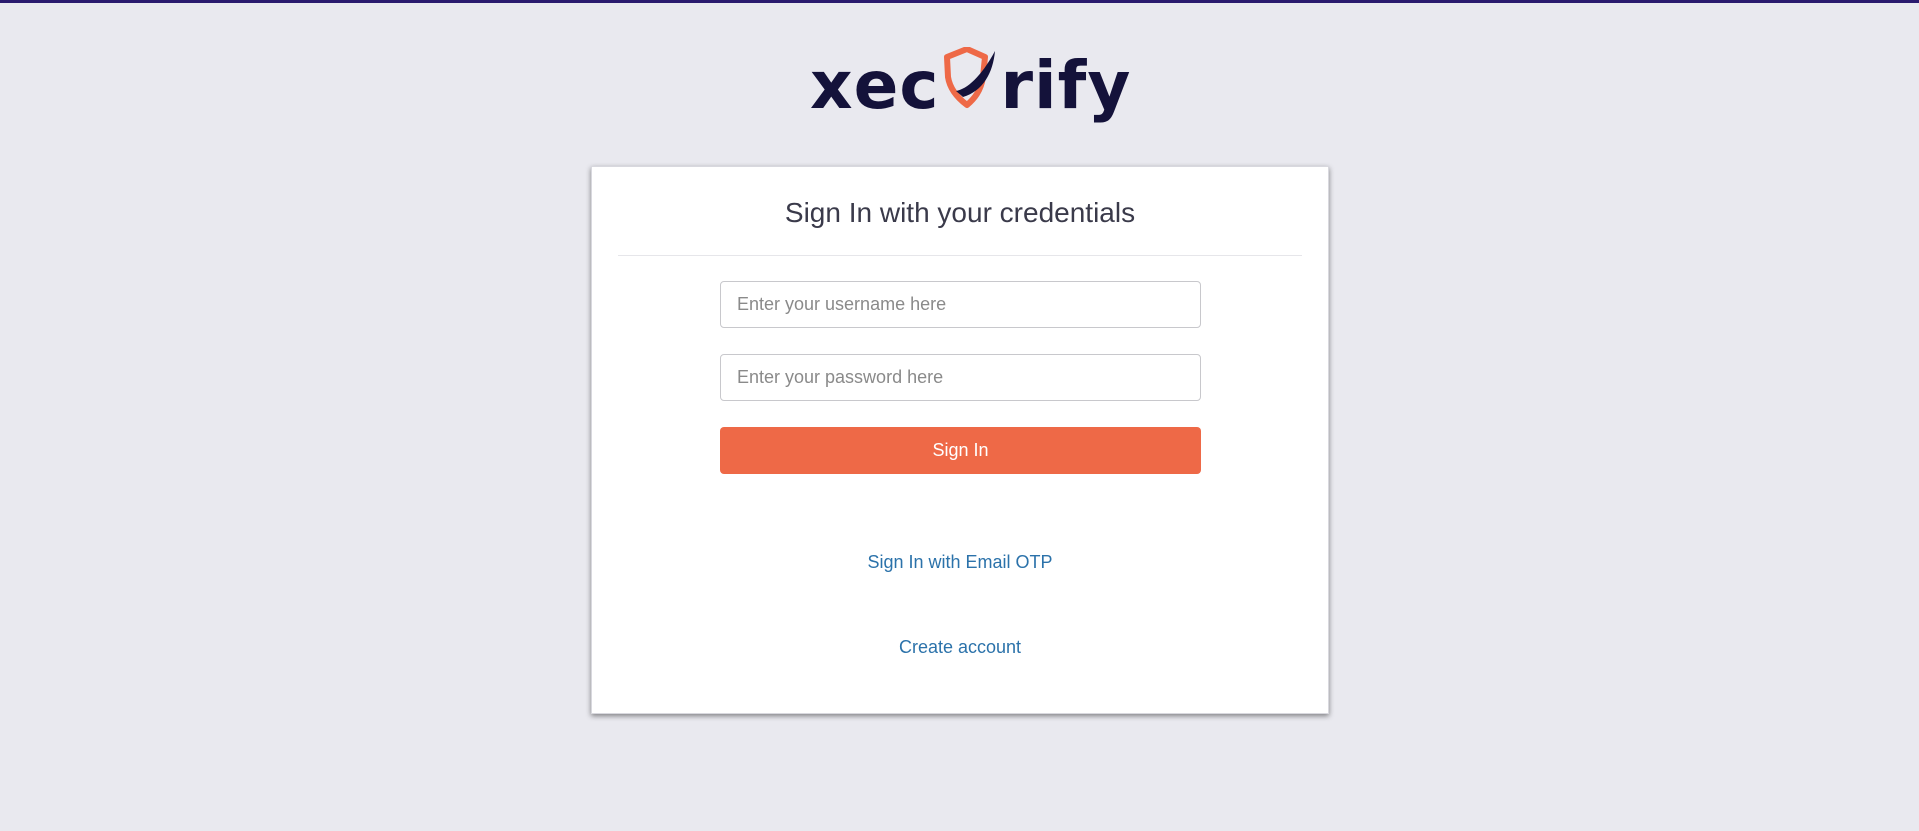 The height and width of the screenshot is (831, 1919). What do you see at coordinates (875, 85) in the screenshot?
I see `logo-text-prefix: xec` at bounding box center [875, 85].